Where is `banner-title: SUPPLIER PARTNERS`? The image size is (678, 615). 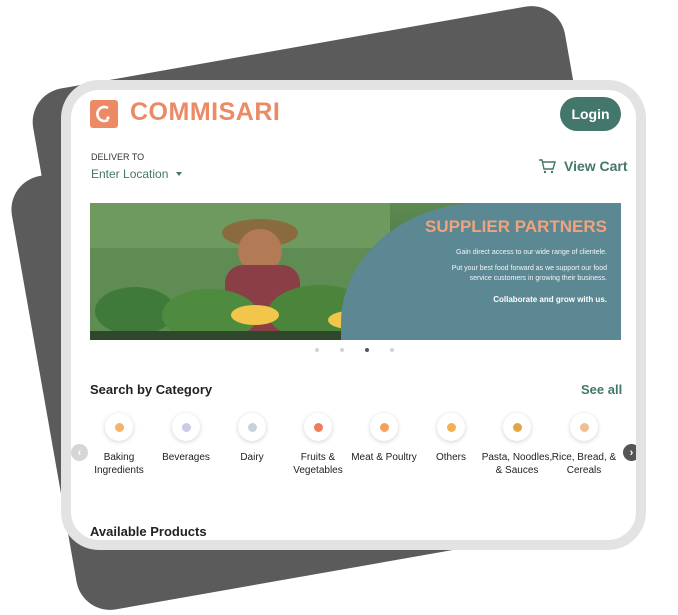 banner-title: SUPPLIER PARTNERS is located at coordinates (516, 226).